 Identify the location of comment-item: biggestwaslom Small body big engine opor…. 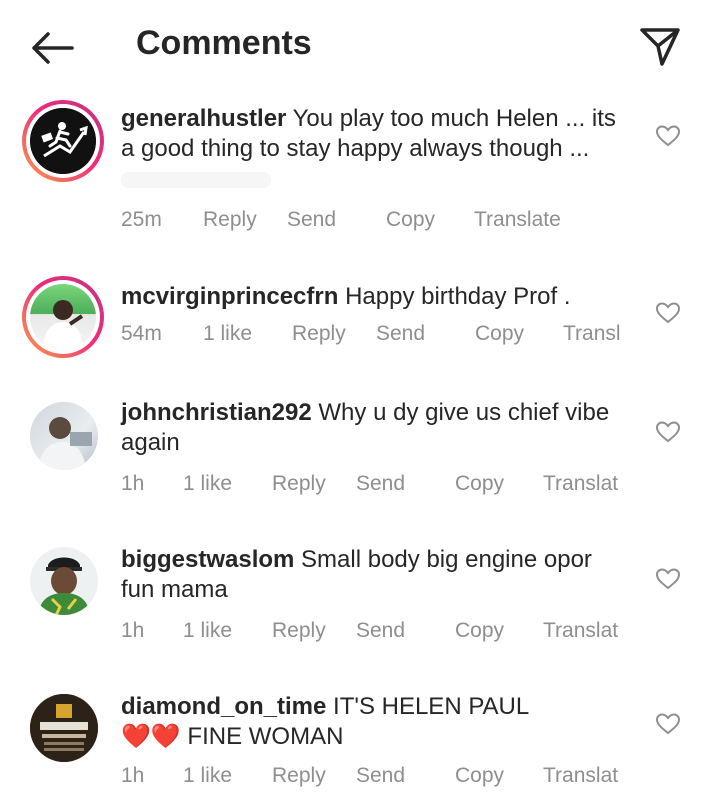
(360, 598).